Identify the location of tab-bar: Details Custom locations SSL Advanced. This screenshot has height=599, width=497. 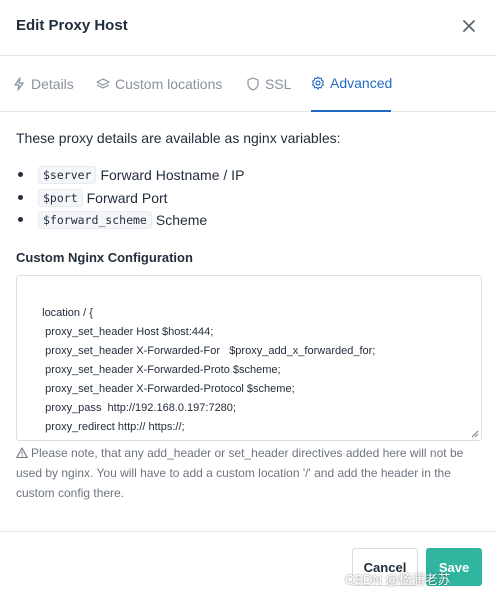
(248, 84).